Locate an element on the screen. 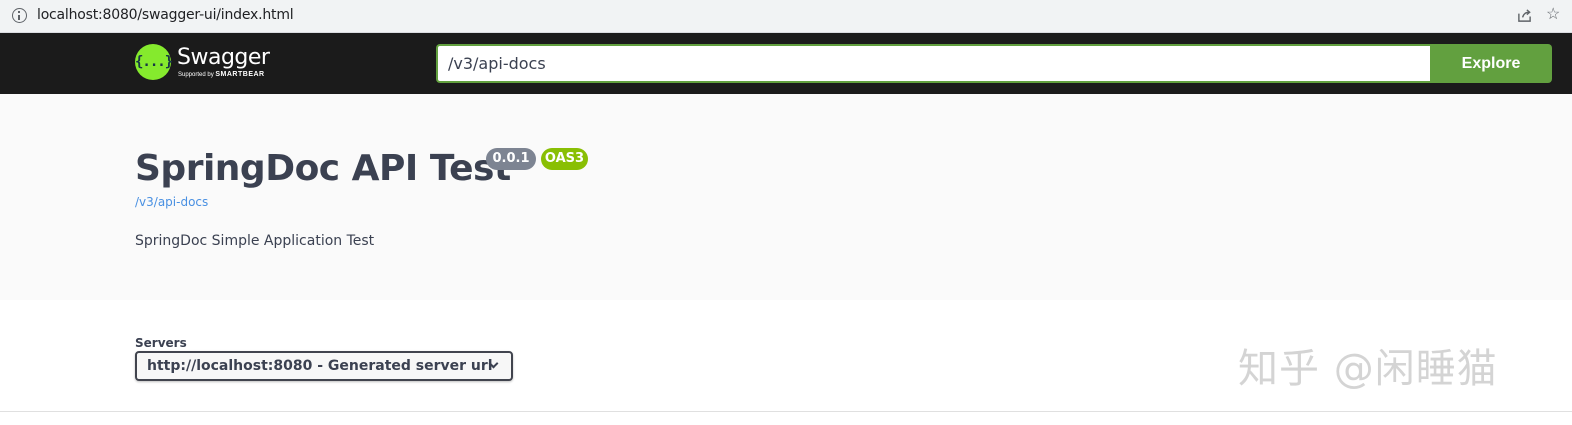 This screenshot has width=1572, height=425. browser-address-bar: localhost:8080/swagger-ui/index.html ☆ is located at coordinates (786, 16).